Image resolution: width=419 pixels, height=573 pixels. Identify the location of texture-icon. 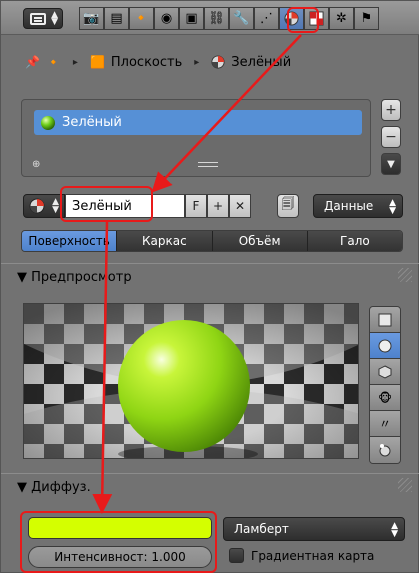
(316, 18).